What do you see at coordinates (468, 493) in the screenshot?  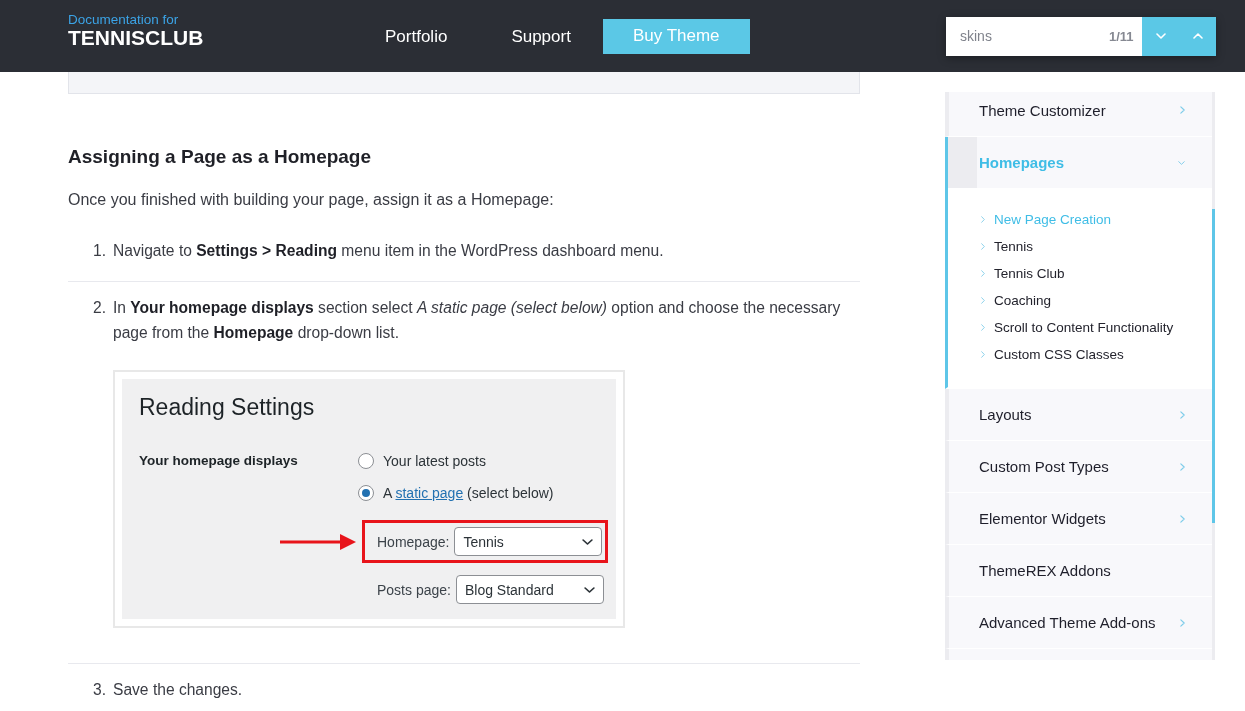 I see `radio-label: A static page (select below)` at bounding box center [468, 493].